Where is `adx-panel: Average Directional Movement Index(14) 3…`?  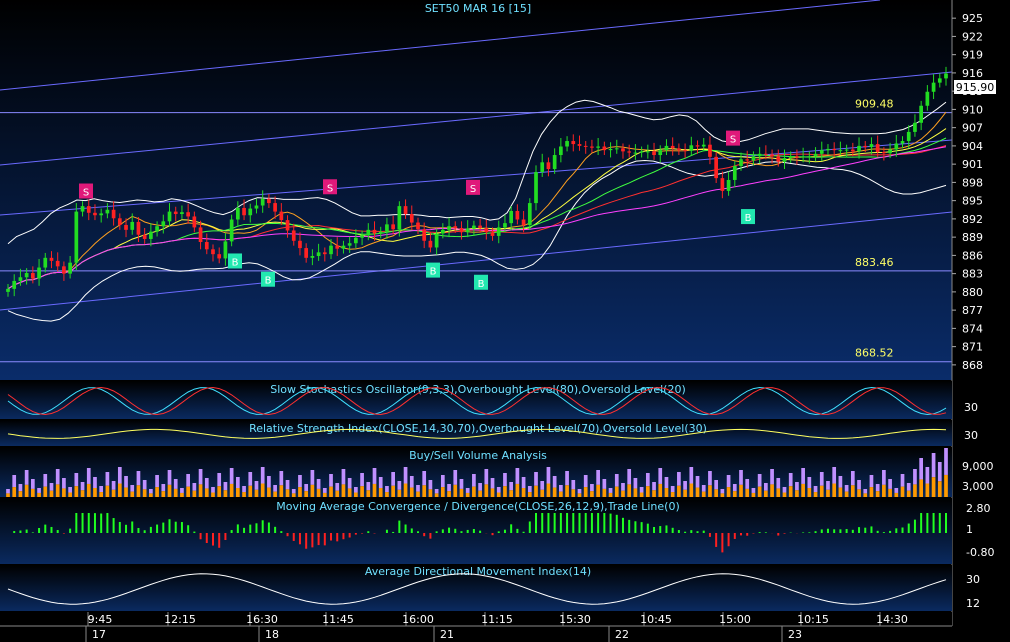
adx-panel: Average Directional Movement Index(14) 3… is located at coordinates (490, 588).